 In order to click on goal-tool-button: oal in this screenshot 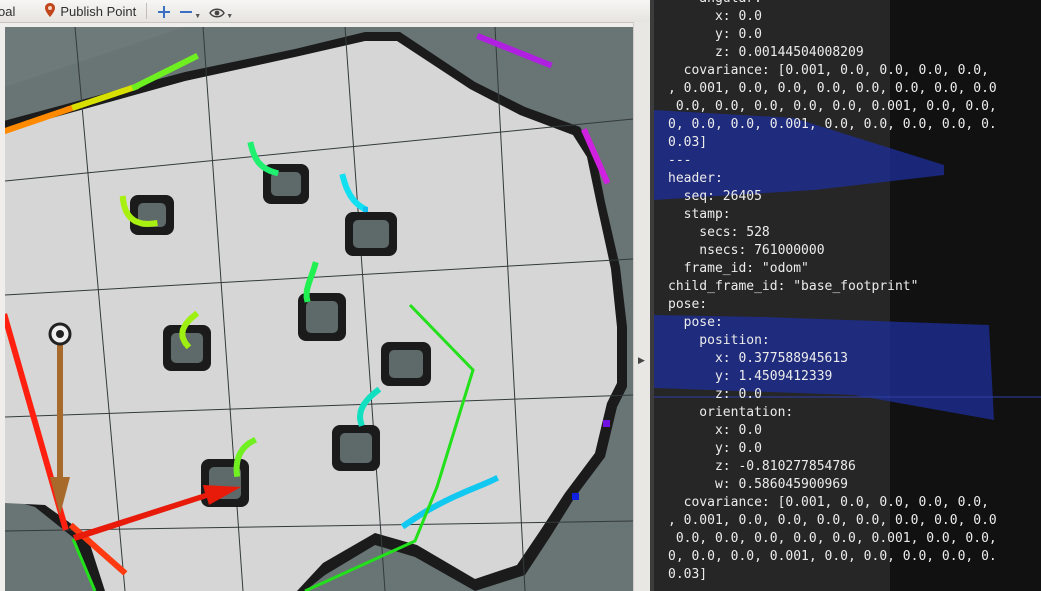, I will do `click(9, 11)`.